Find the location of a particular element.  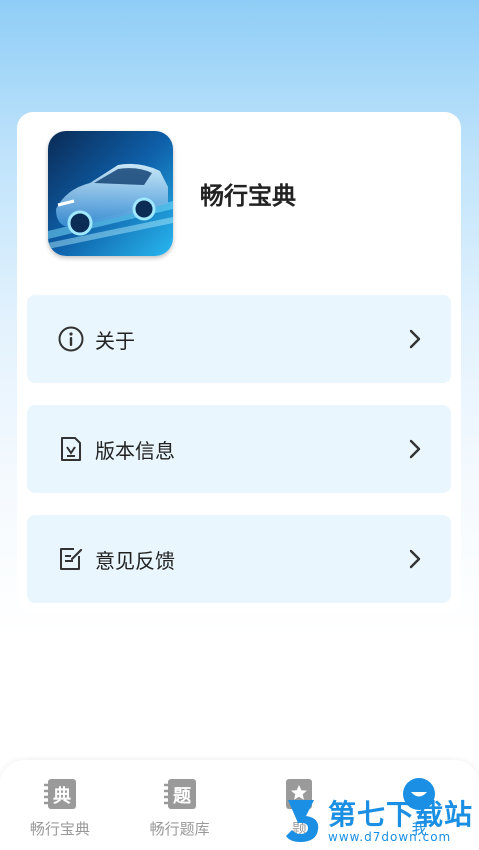

book-glyph: 典 is located at coordinates (62, 796).